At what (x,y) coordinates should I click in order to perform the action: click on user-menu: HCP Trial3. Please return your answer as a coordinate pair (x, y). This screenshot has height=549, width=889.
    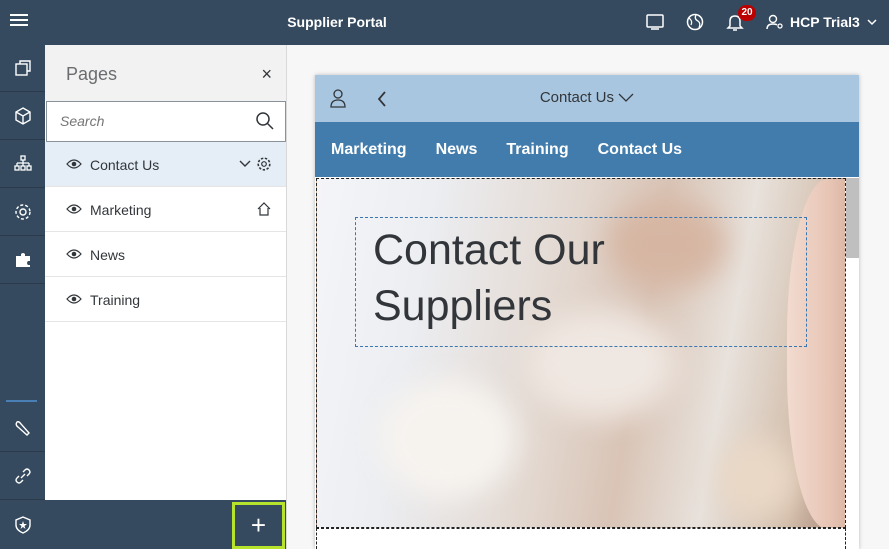
    Looking at the image, I should click on (822, 22).